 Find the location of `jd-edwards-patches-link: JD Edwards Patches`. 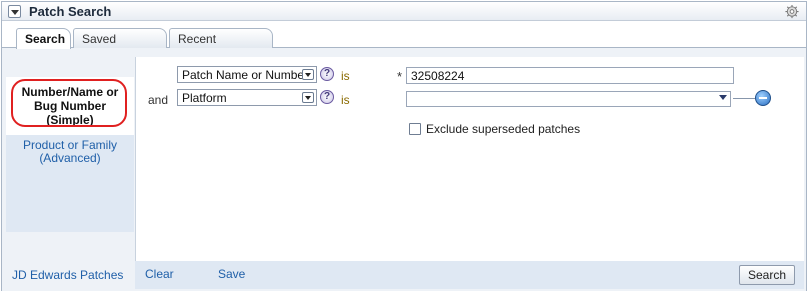

jd-edwards-patches-link: JD Edwards Patches is located at coordinates (67, 275).